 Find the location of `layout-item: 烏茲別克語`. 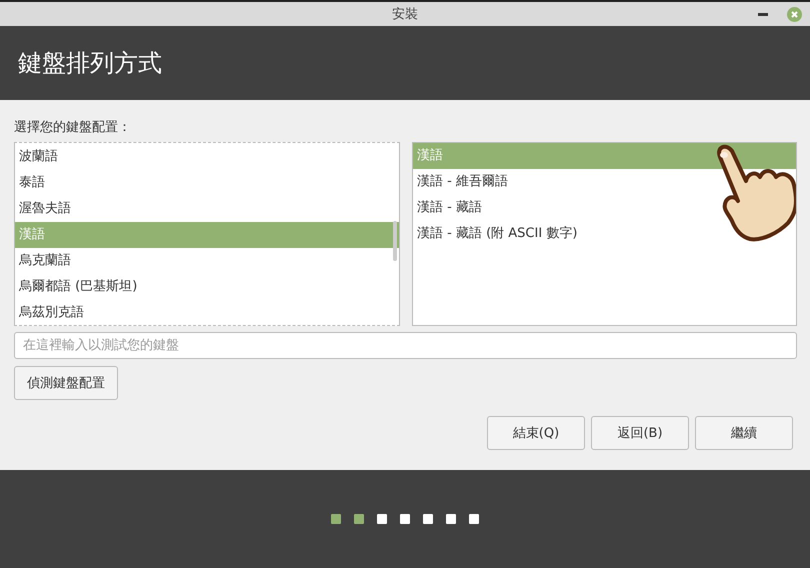

layout-item: 烏茲別克語 is located at coordinates (207, 312).